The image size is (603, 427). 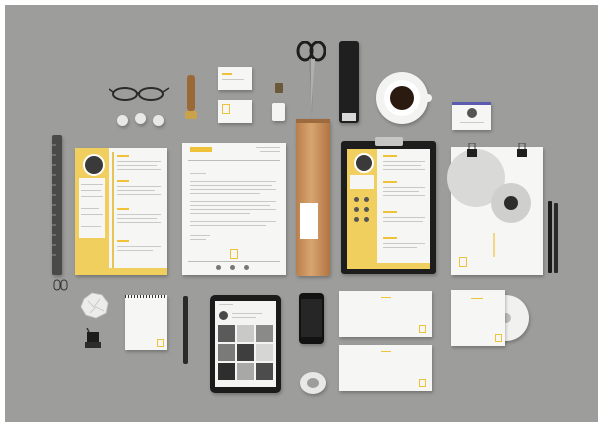 I want to click on smartphone, so click(x=311, y=318).